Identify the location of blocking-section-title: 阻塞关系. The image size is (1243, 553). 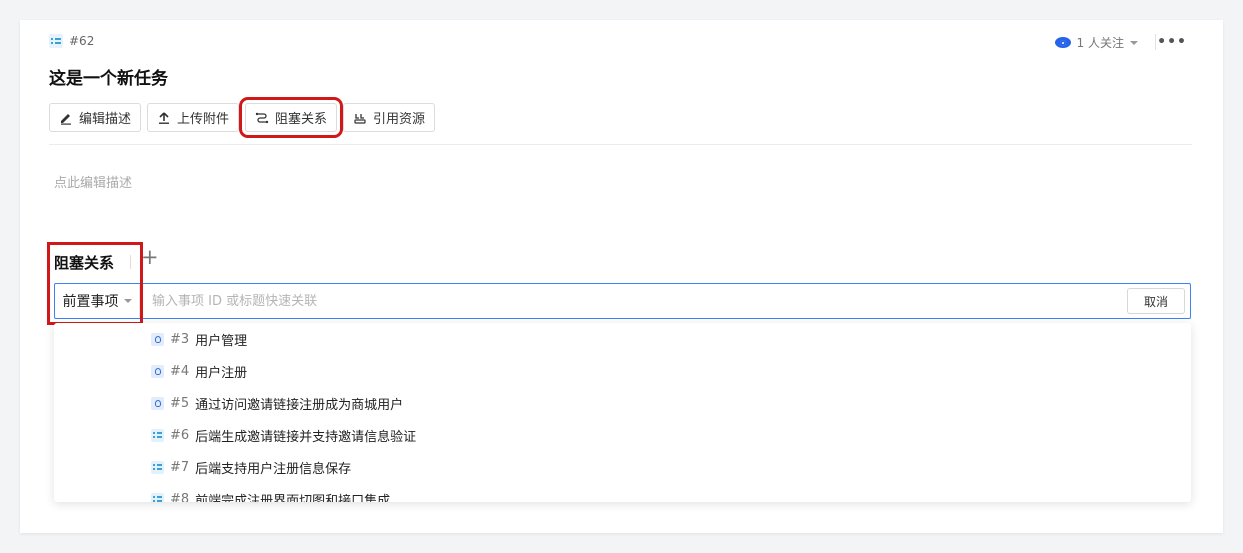
(84, 263).